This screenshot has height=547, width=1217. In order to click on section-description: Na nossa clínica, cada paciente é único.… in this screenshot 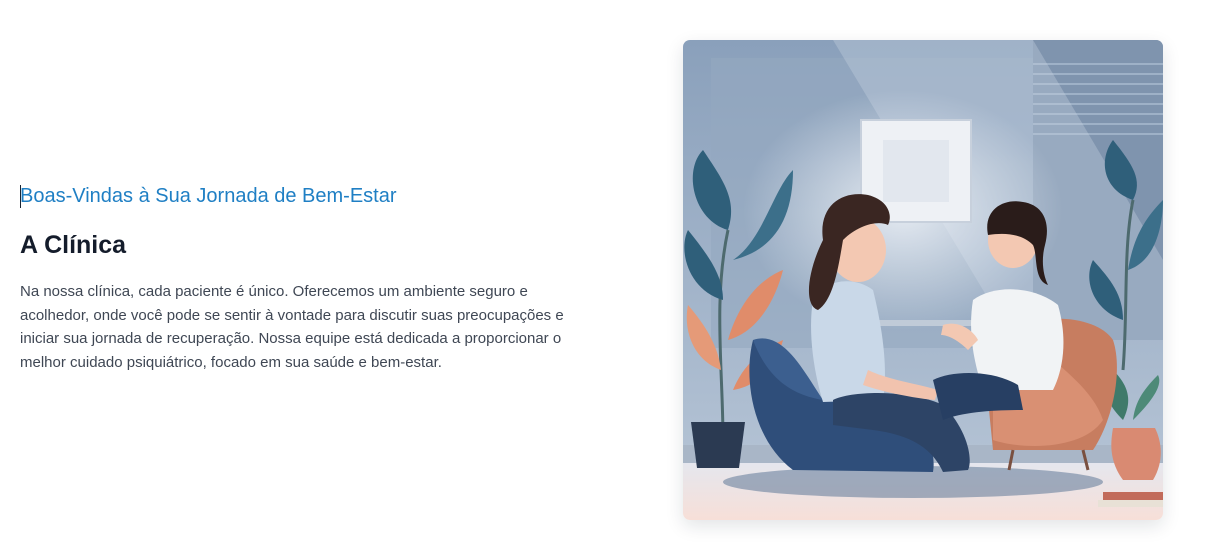, I will do `click(292, 327)`.